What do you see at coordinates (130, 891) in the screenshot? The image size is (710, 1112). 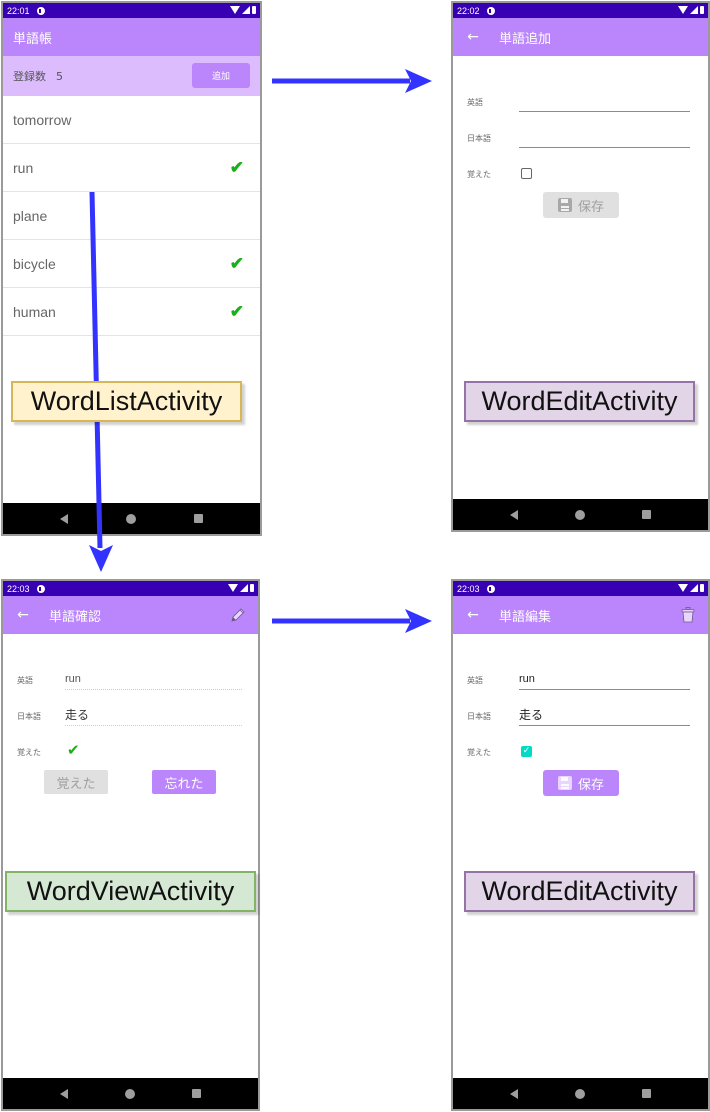 I see `activity-label-word-view: WordViewActivity` at bounding box center [130, 891].